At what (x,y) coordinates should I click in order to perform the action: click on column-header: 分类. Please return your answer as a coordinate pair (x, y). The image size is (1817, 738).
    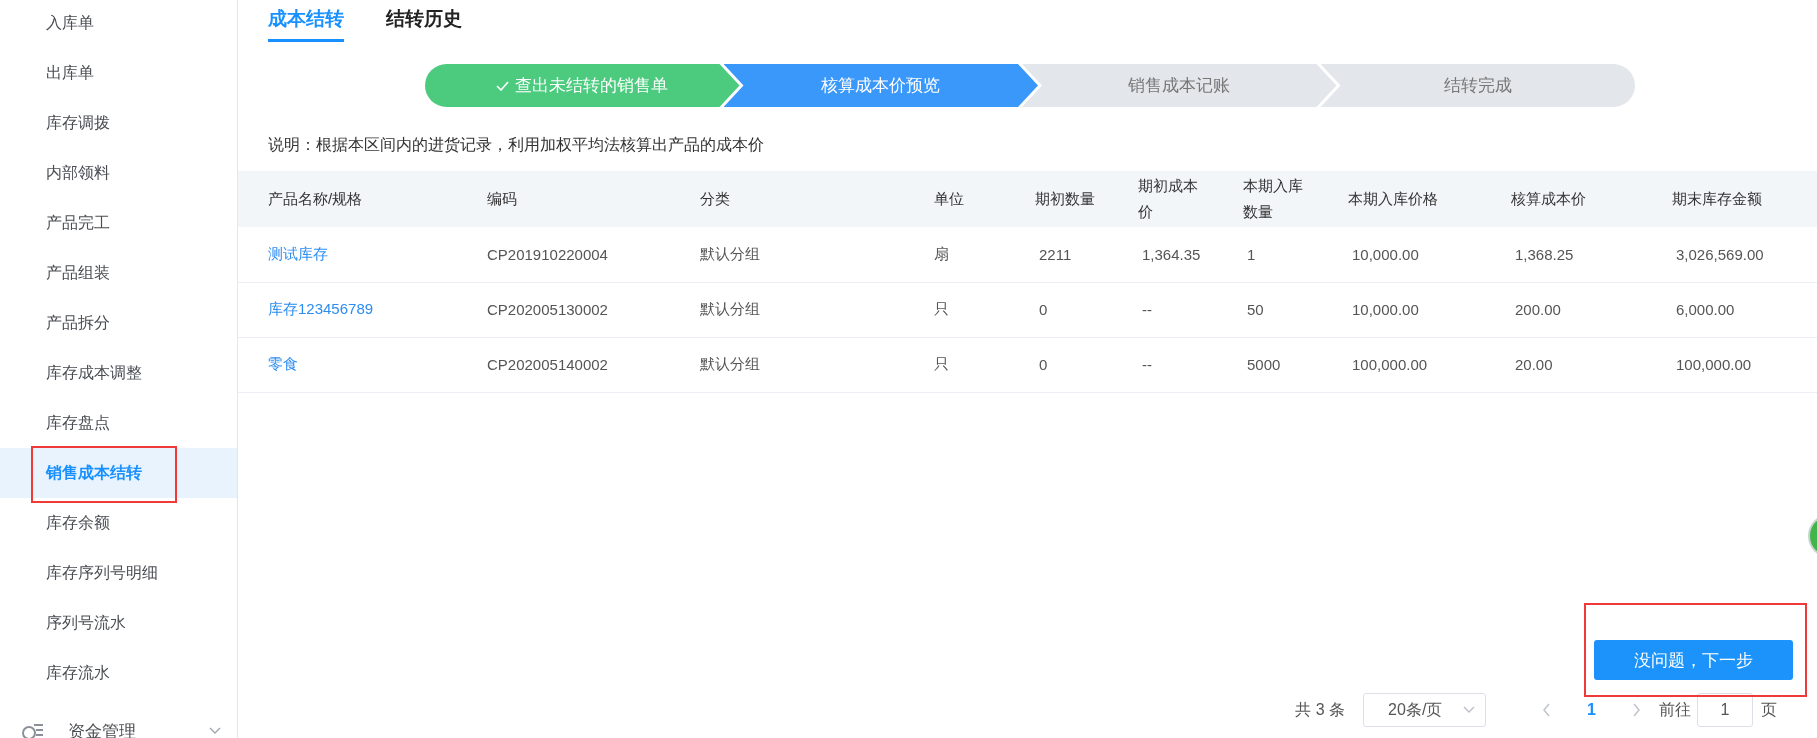
    Looking at the image, I should click on (787, 199).